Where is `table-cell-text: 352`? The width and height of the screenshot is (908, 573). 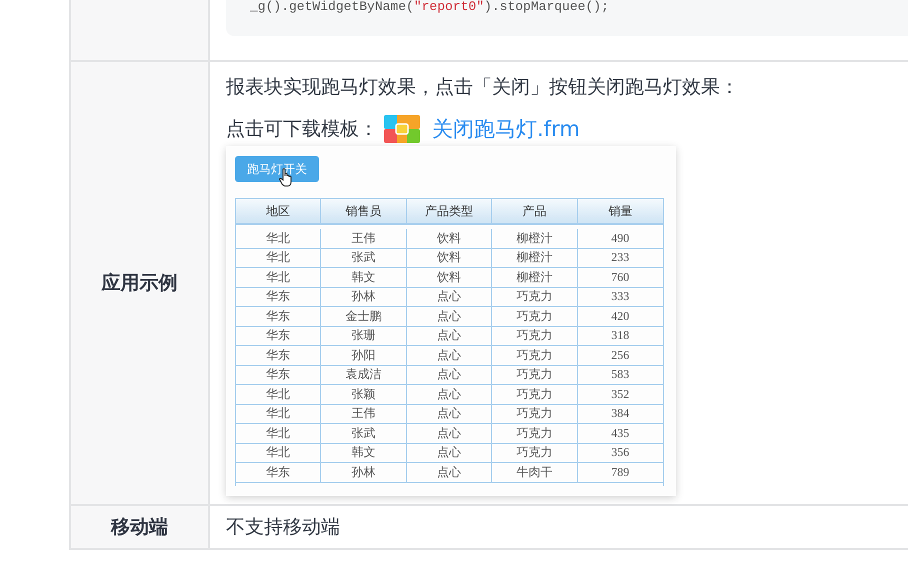 table-cell-text: 352 is located at coordinates (620, 394).